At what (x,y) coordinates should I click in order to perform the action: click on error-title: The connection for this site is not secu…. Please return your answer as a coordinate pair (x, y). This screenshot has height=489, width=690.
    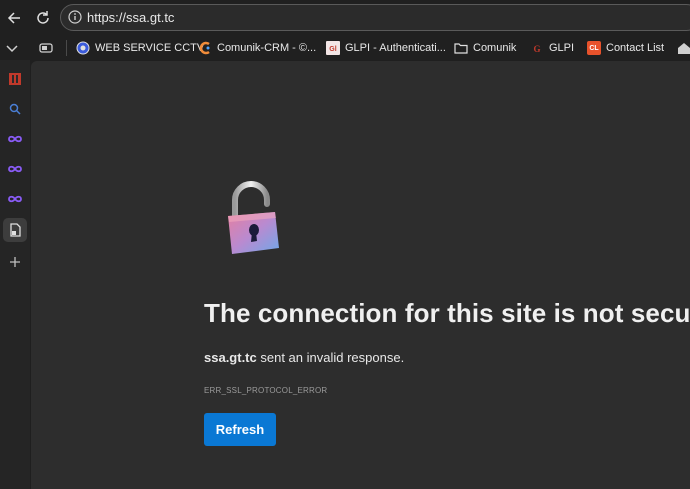
    Looking at the image, I should click on (447, 313).